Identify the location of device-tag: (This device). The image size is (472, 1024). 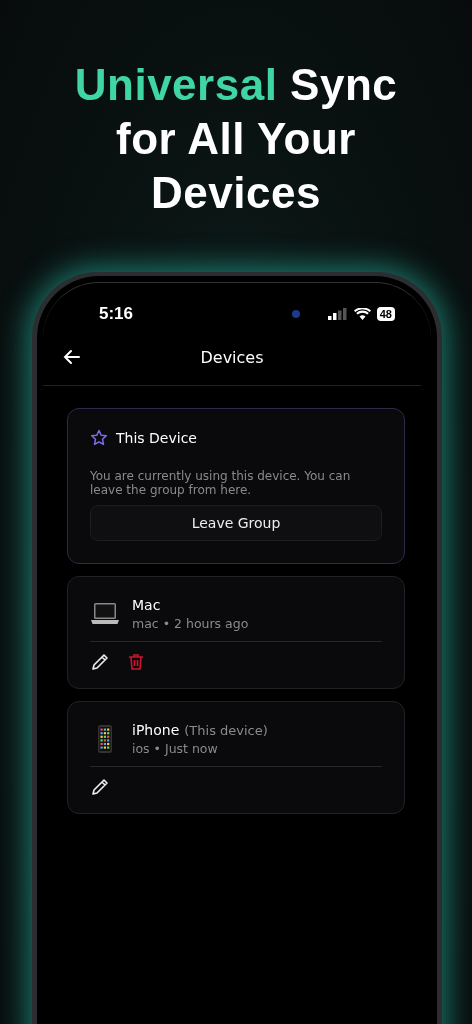
(226, 730).